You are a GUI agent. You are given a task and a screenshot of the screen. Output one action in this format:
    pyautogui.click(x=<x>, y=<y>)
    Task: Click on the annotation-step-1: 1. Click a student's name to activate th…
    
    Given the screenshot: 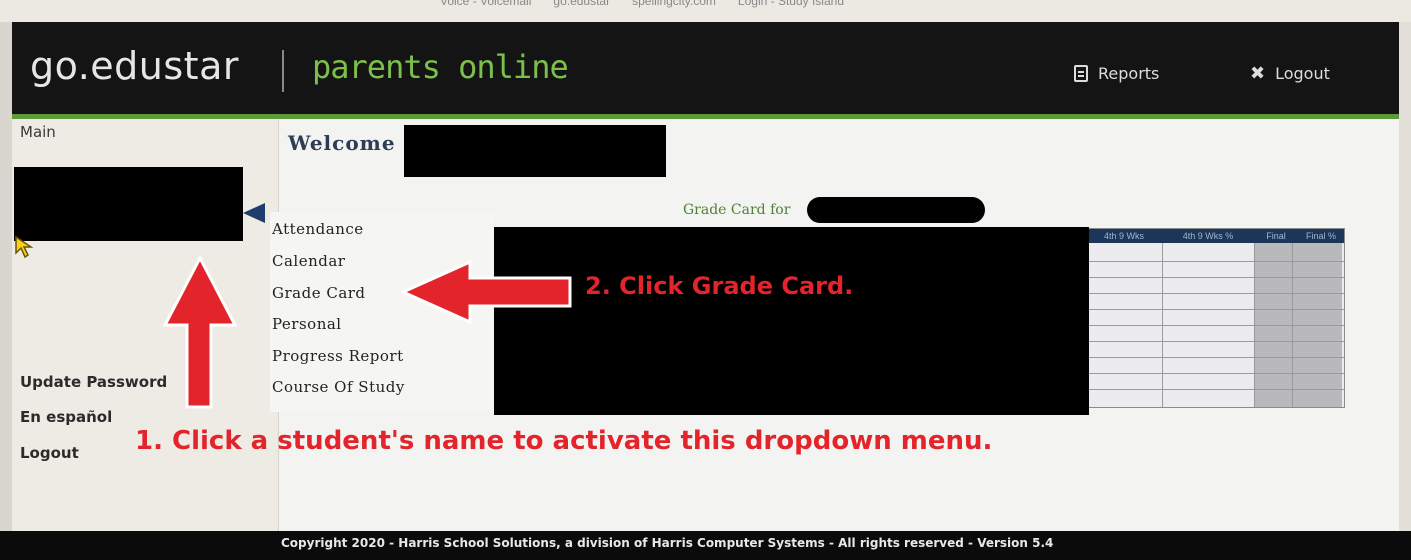 What is the action you would take?
    pyautogui.click(x=564, y=441)
    